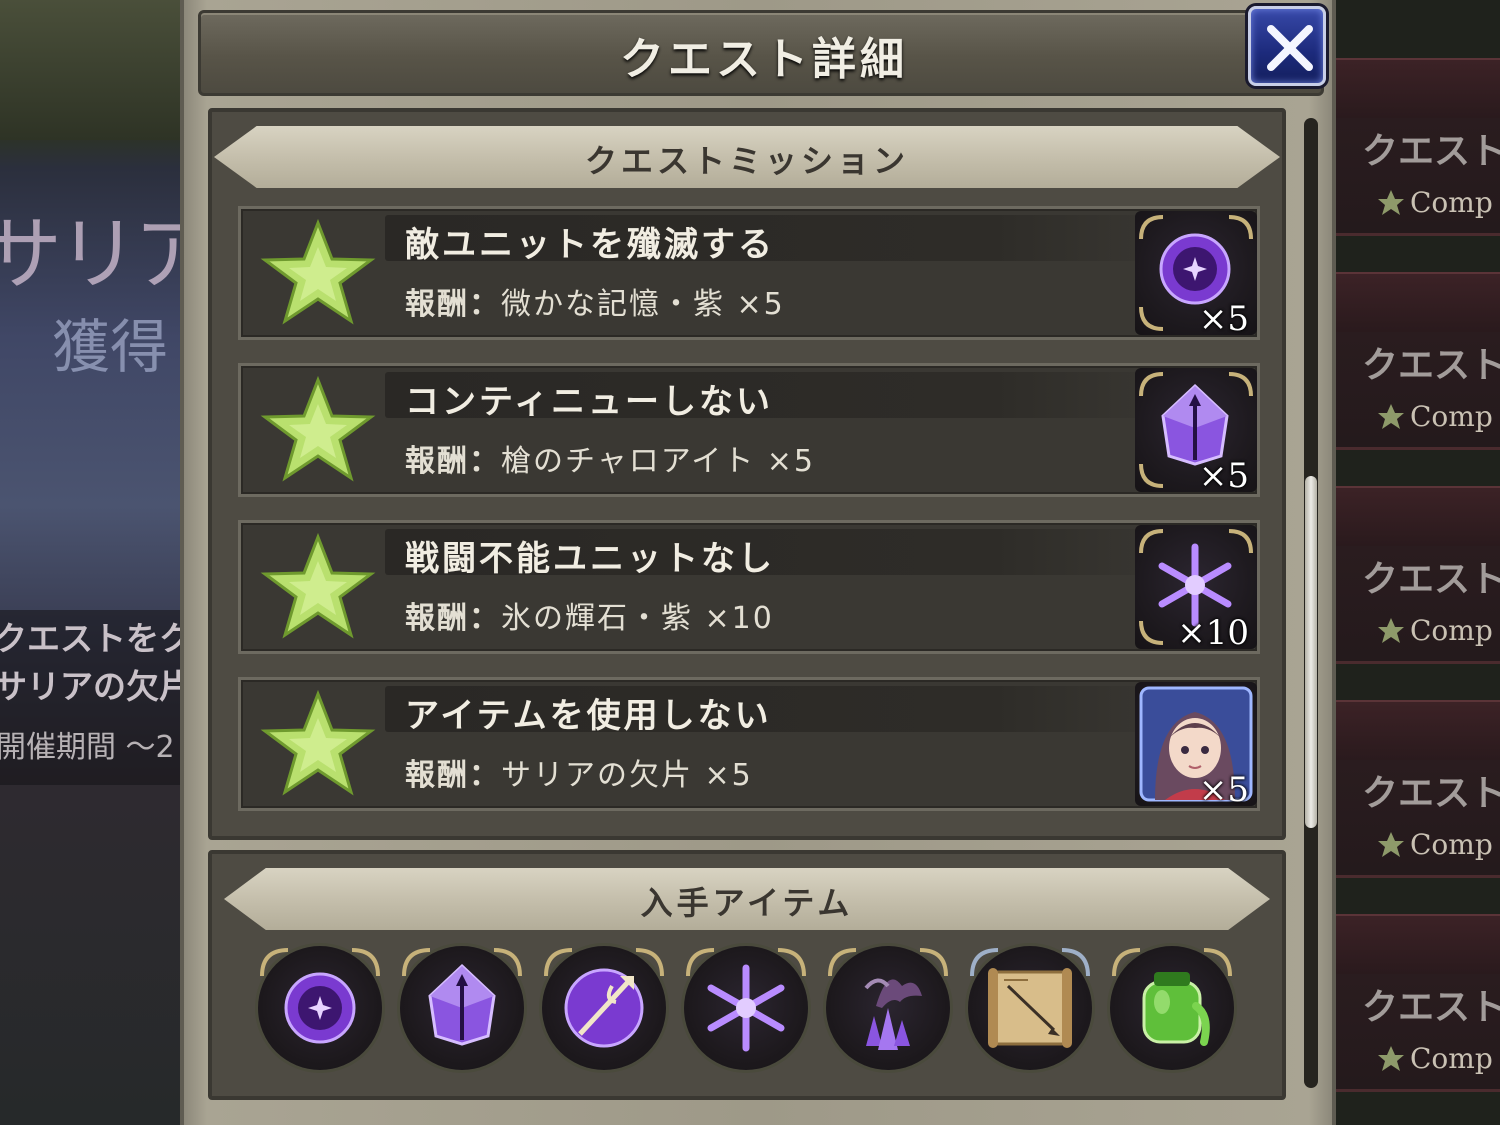 This screenshot has width=1500, height=1125. What do you see at coordinates (749, 430) in the screenshot?
I see `mission-row: コンティニューしない 報酬：槍のチャロアイト ×5 ×5` at bounding box center [749, 430].